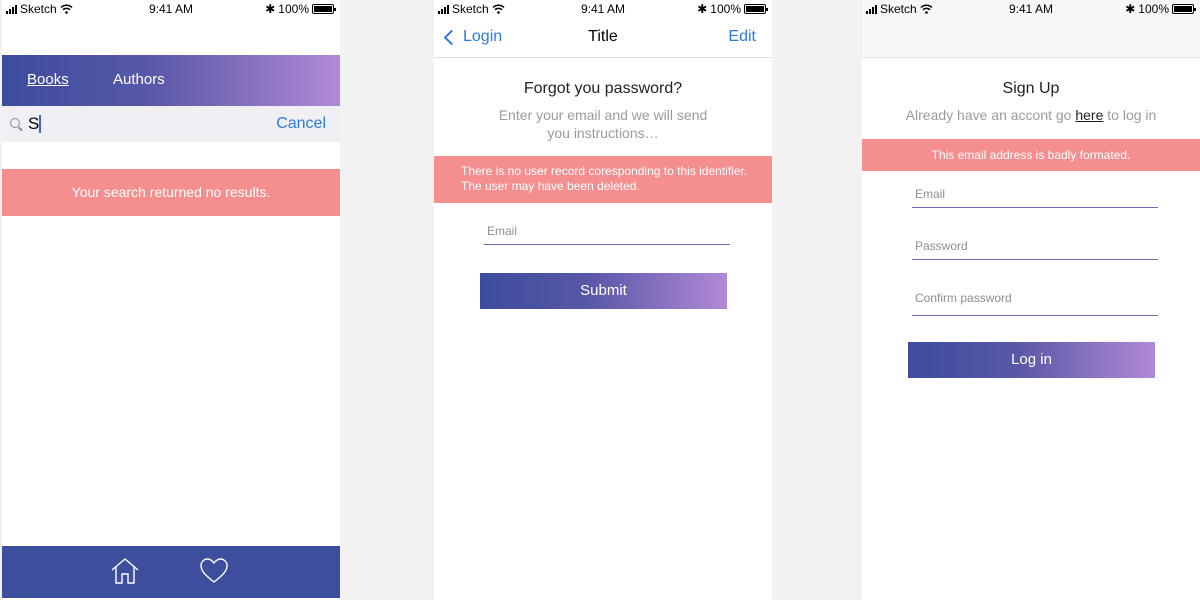  I want to click on confirm-password-field, so click(1035, 302).